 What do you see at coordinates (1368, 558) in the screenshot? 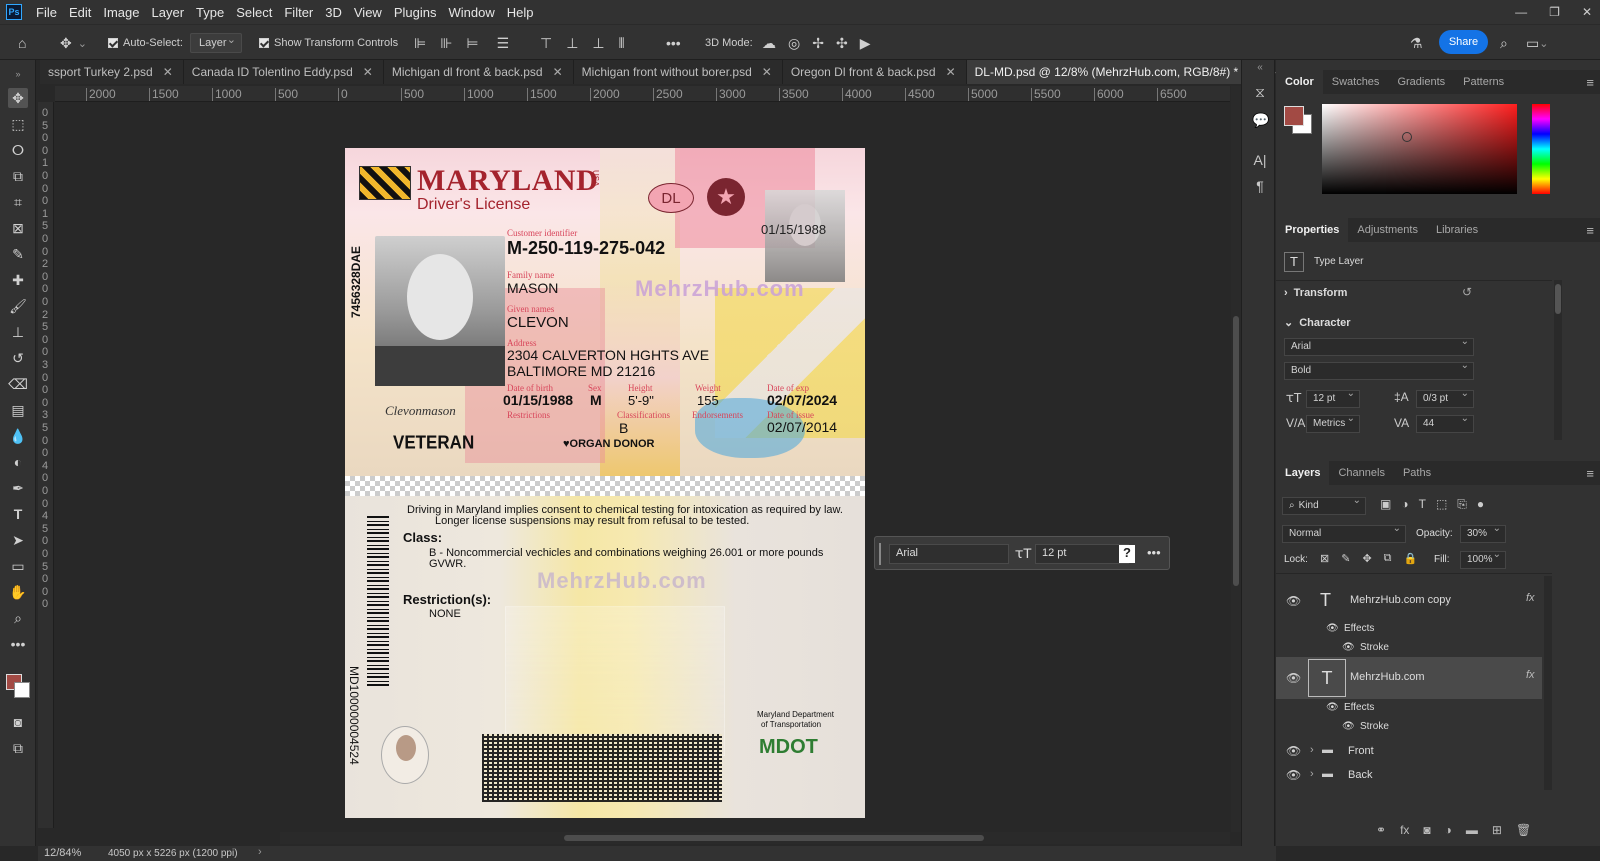
I see `lock-buttons: ⊠ ✎ ✥ ⧉ 🔒` at bounding box center [1368, 558].